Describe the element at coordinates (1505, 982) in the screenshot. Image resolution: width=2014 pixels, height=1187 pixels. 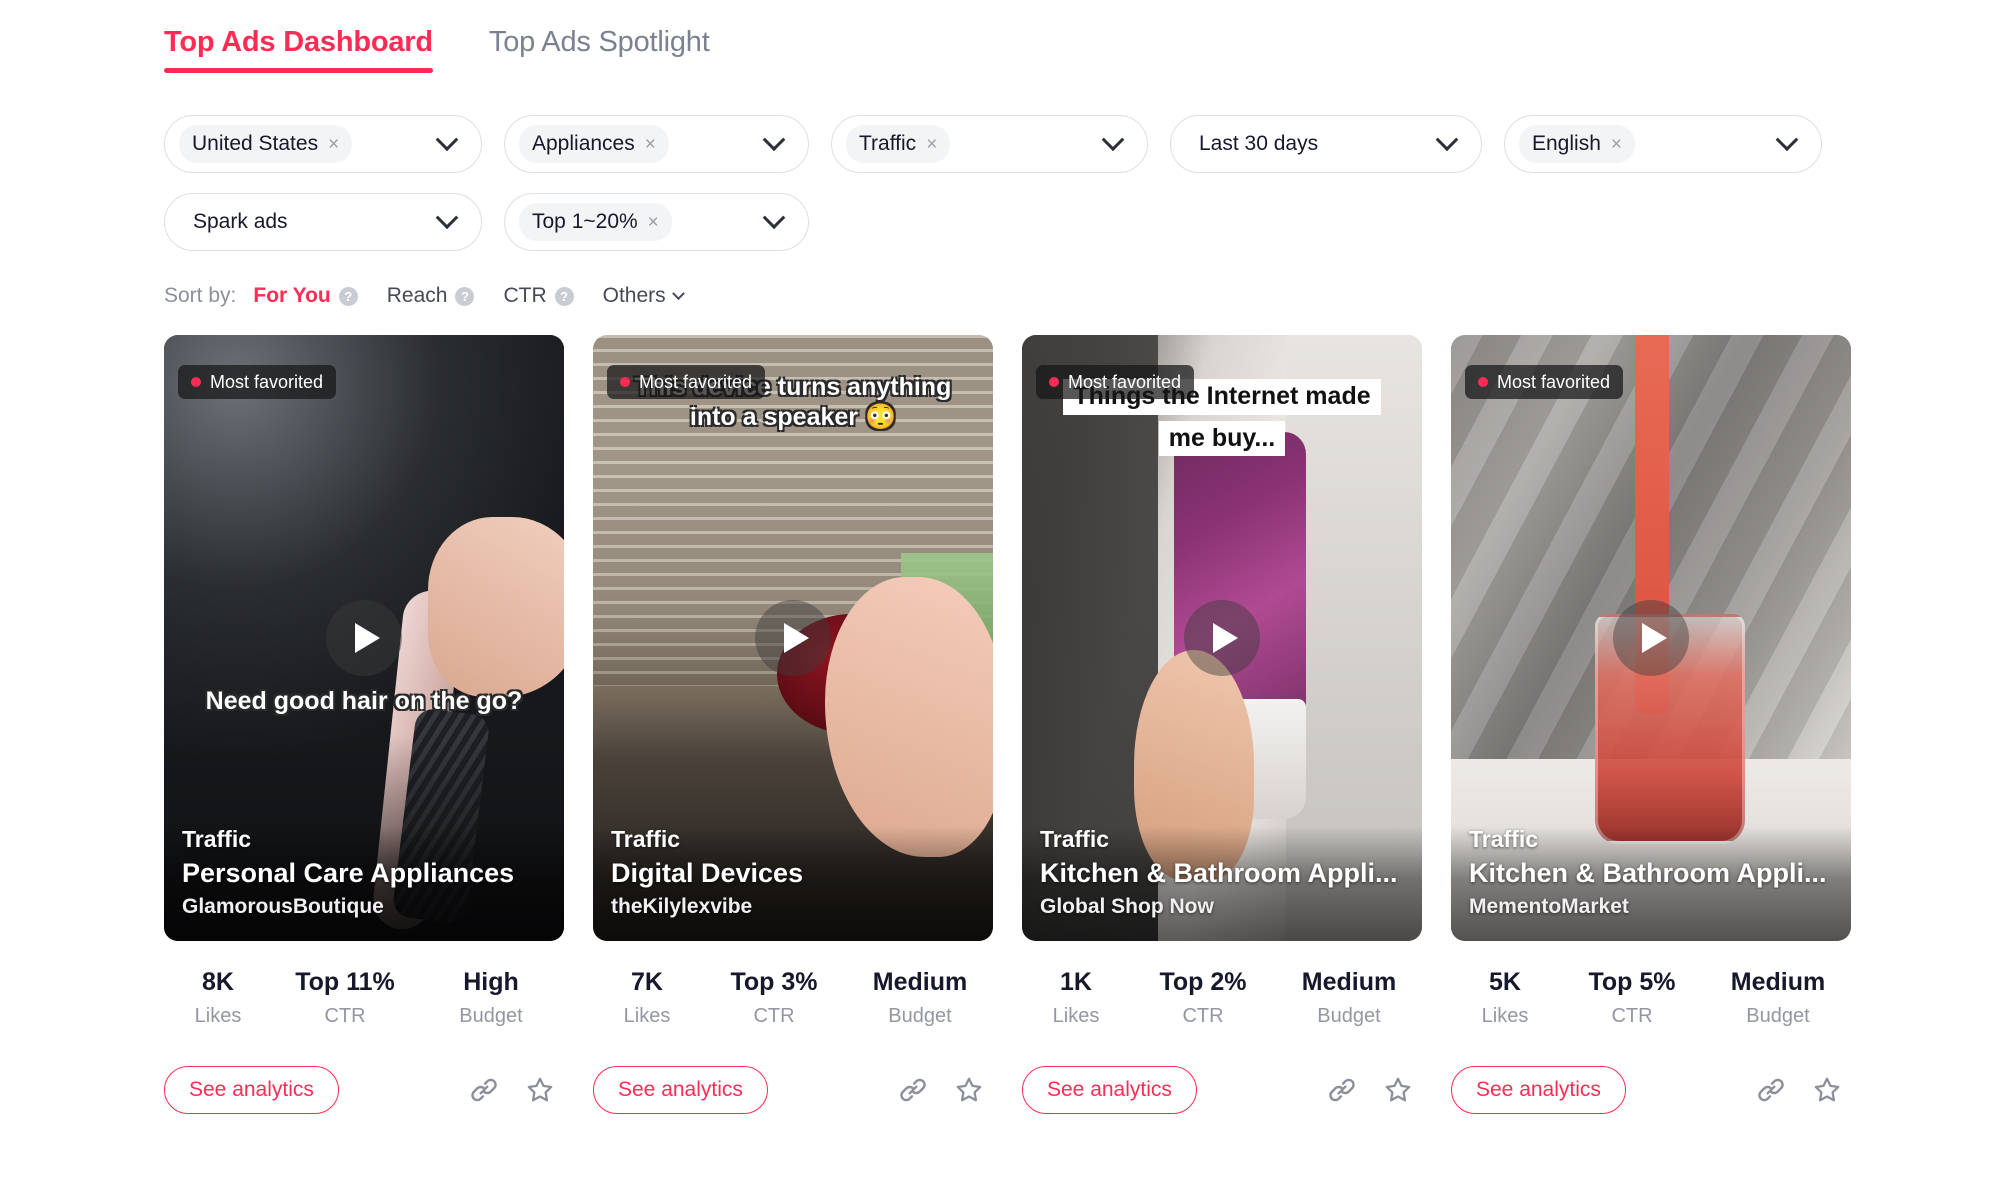
I see `metric-value: 5K` at that location.